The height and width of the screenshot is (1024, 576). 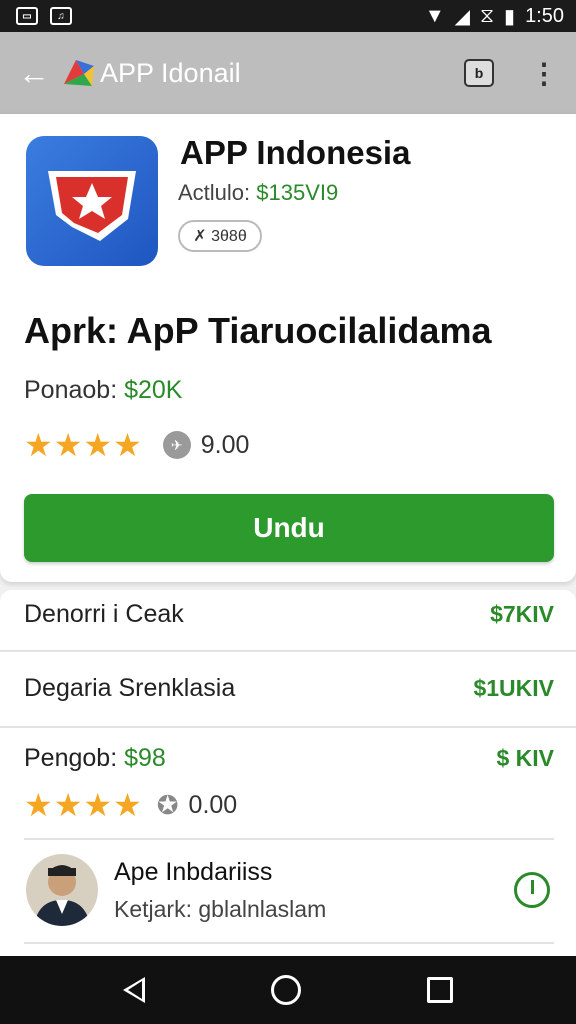 I want to click on wifi-icon: ▼, so click(x=434, y=15).